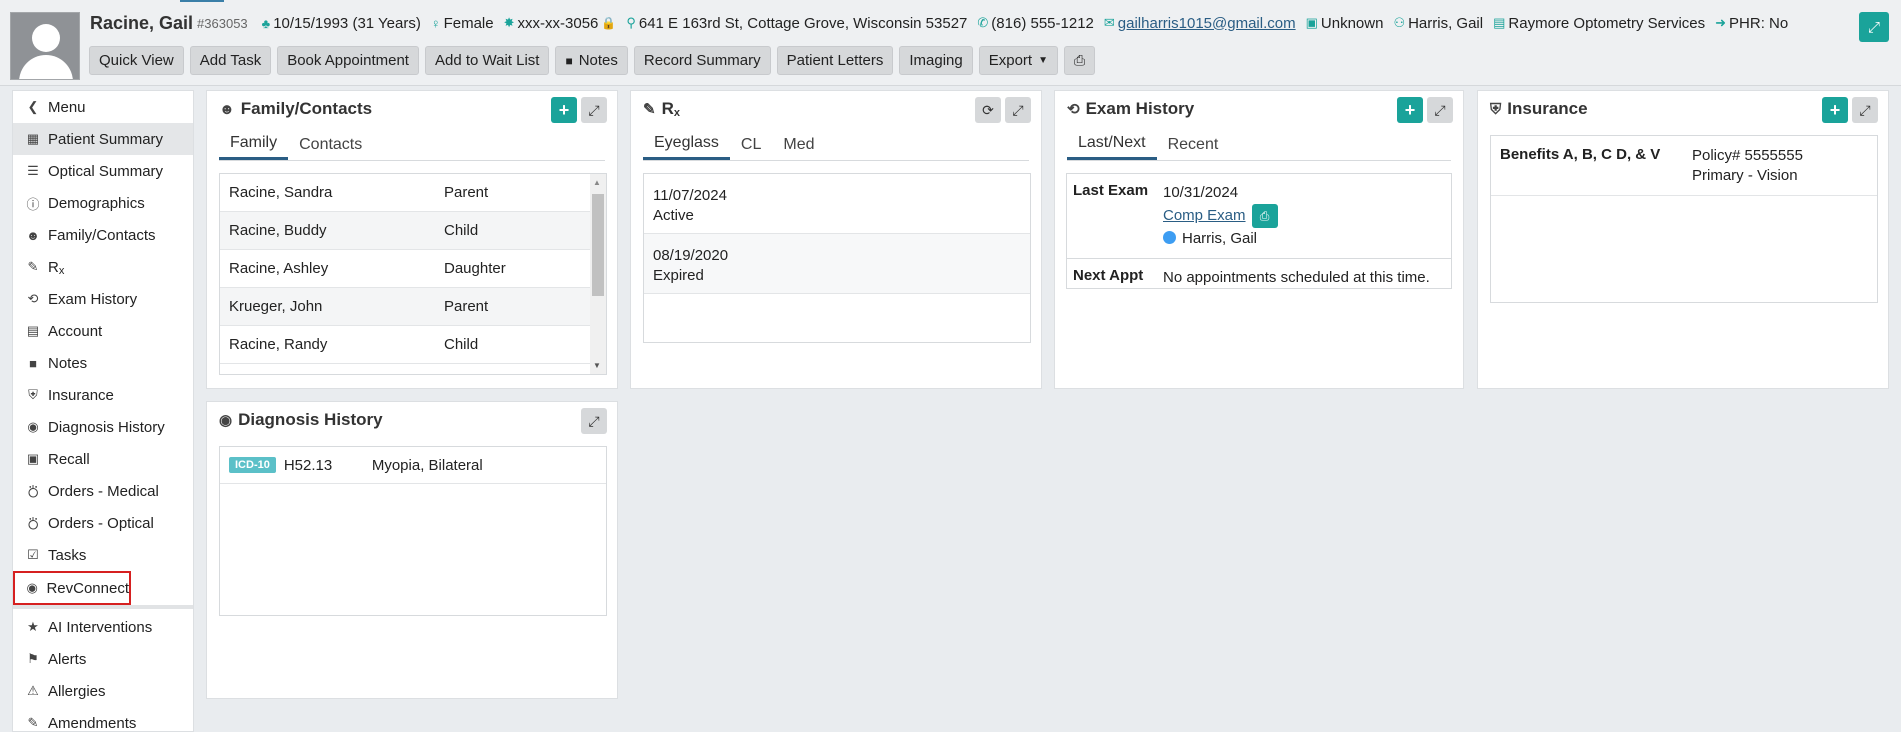 This screenshot has width=1901, height=732. What do you see at coordinates (93, 299) in the screenshot?
I see `sidebar-item-label: Exam History` at bounding box center [93, 299].